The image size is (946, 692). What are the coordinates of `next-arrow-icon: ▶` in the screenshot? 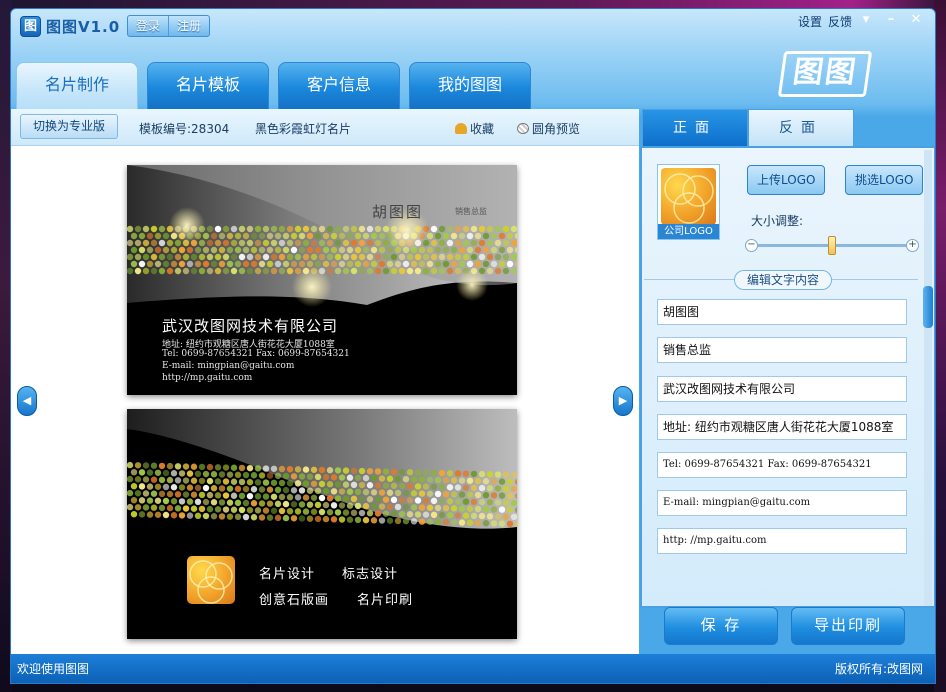 It's located at (623, 401).